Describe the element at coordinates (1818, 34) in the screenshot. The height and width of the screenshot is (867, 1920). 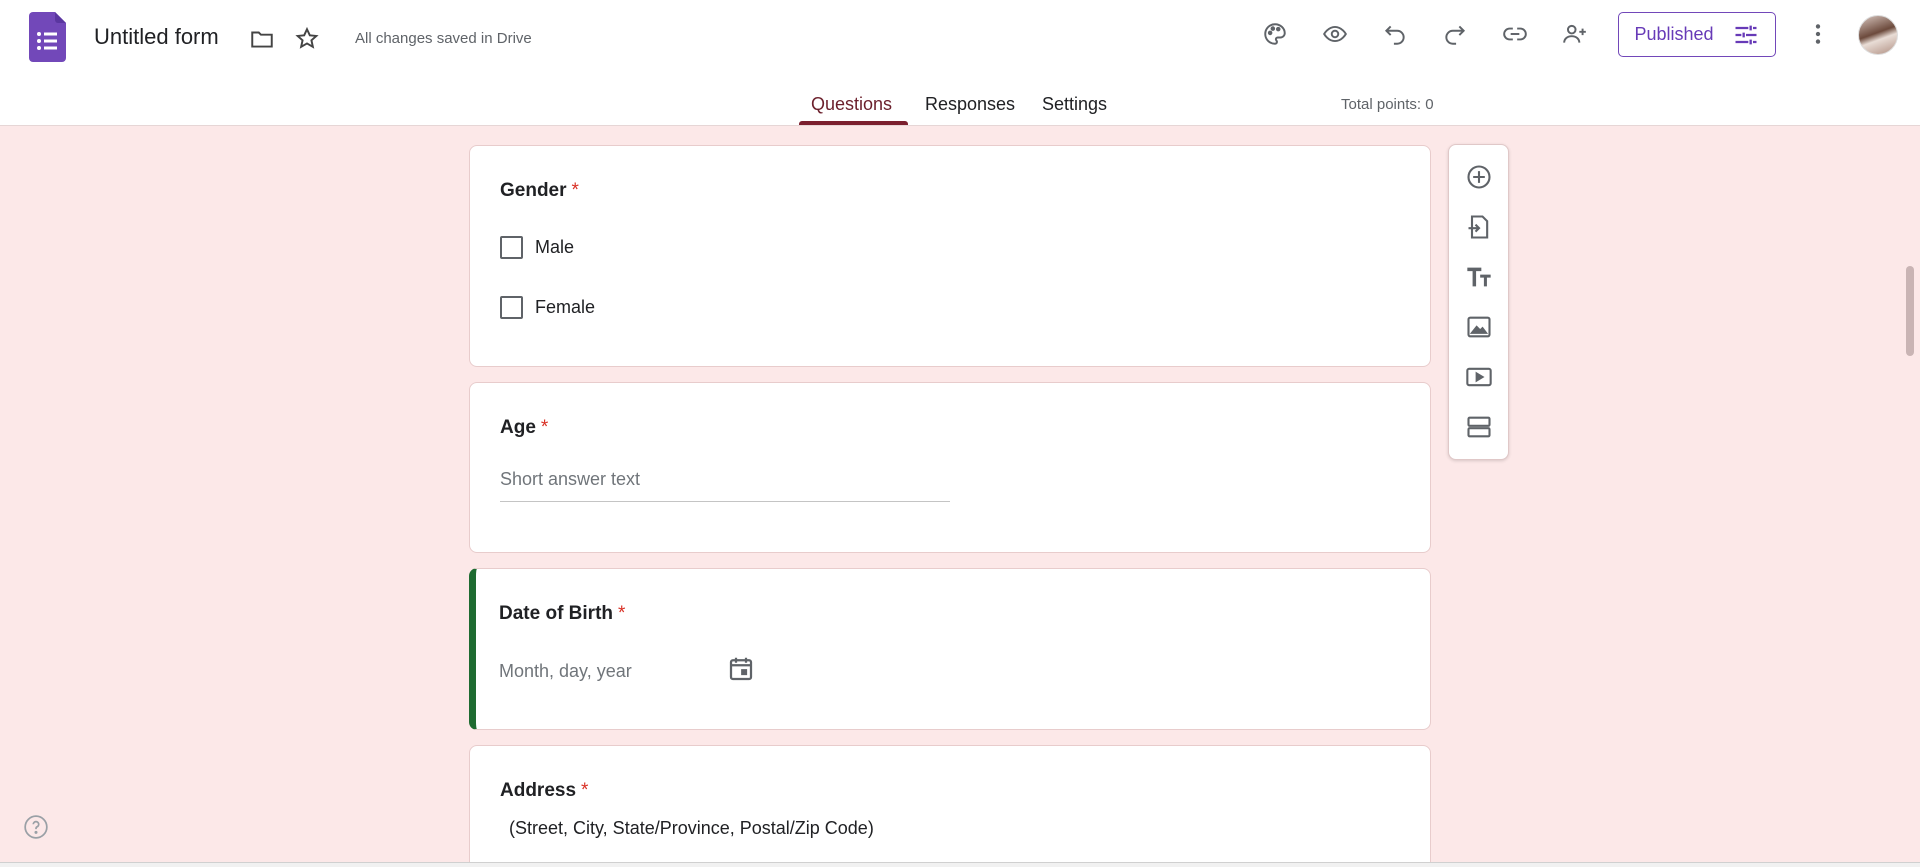
I see `more-vert-icon` at that location.